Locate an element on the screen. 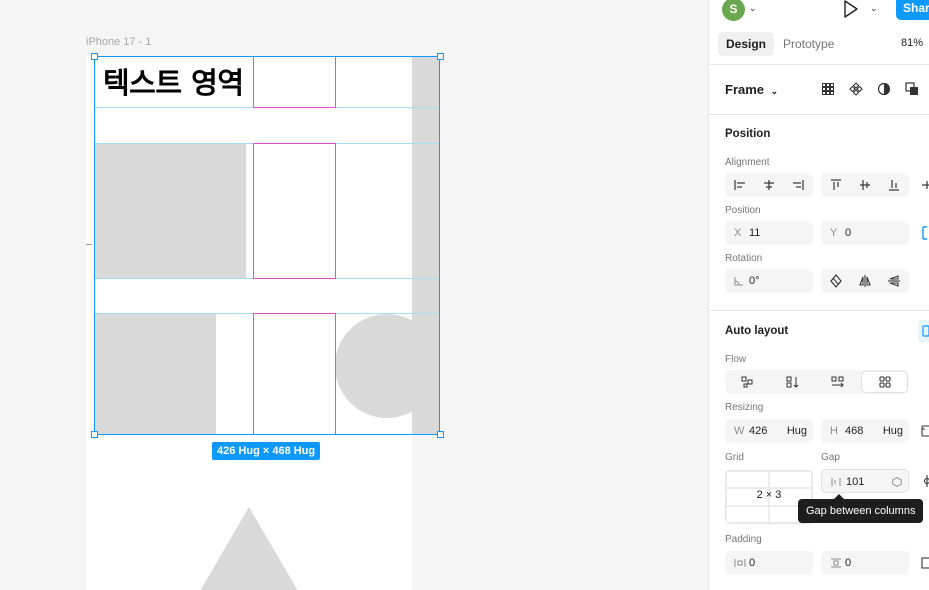  flip-horizontal-icon is located at coordinates (864, 281).